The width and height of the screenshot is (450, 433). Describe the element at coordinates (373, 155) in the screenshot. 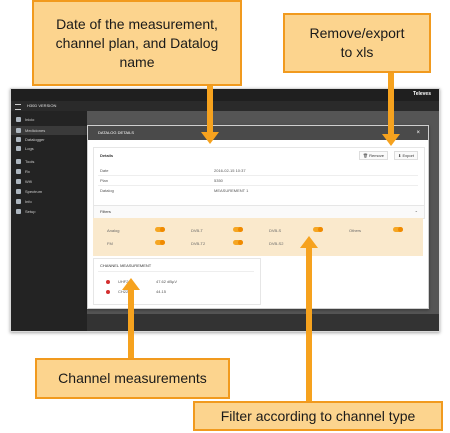

I see `remove-button: 🗑 Remove` at that location.